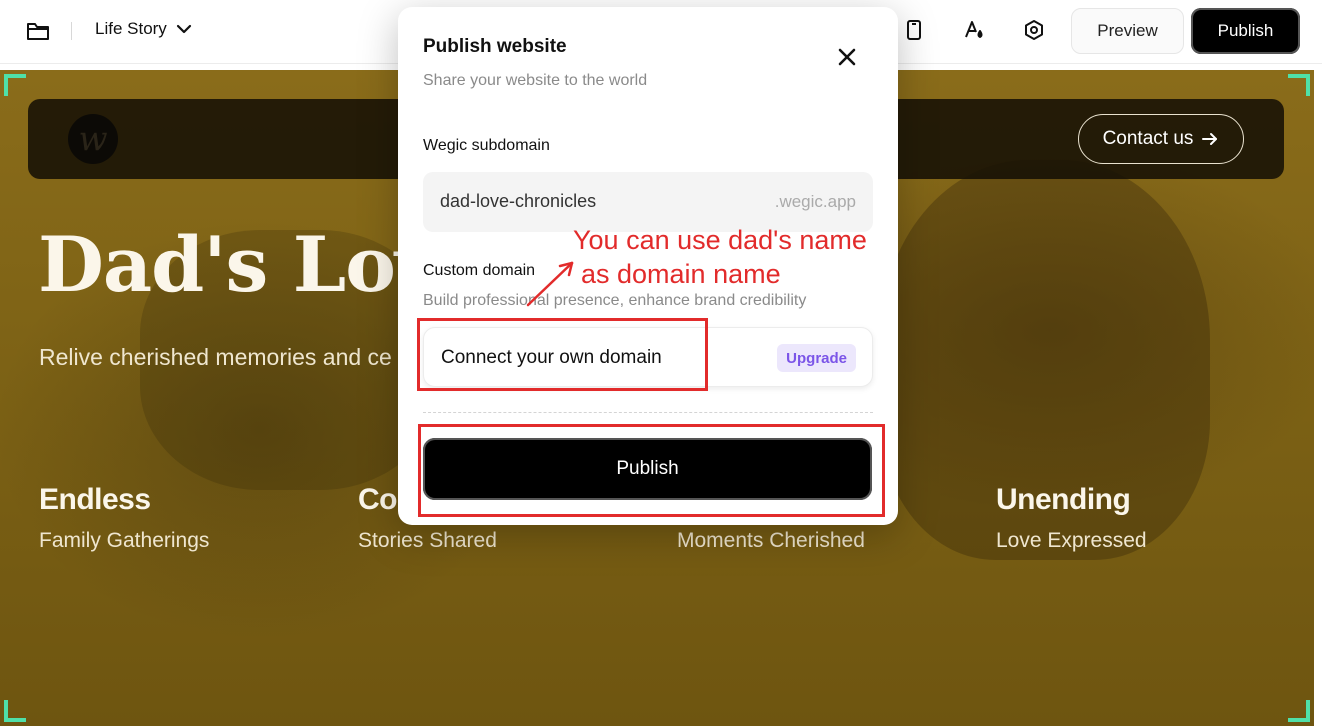 The image size is (1322, 726). I want to click on subdomain-value: dad-love-chronicles, so click(518, 201).